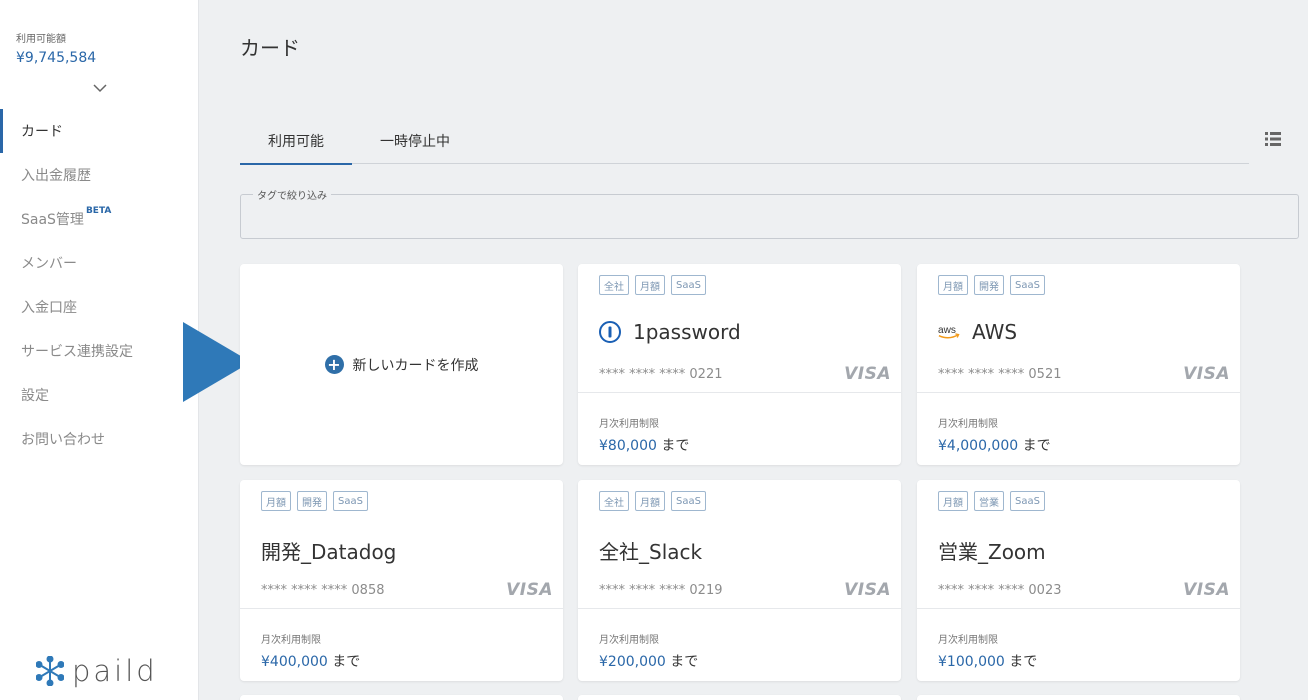 The height and width of the screenshot is (700, 1308). I want to click on logo: paild, so click(97, 671).